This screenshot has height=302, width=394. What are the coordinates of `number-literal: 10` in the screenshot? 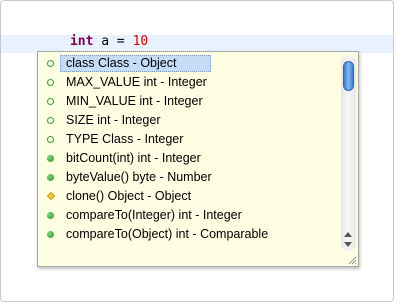 It's located at (140, 41).